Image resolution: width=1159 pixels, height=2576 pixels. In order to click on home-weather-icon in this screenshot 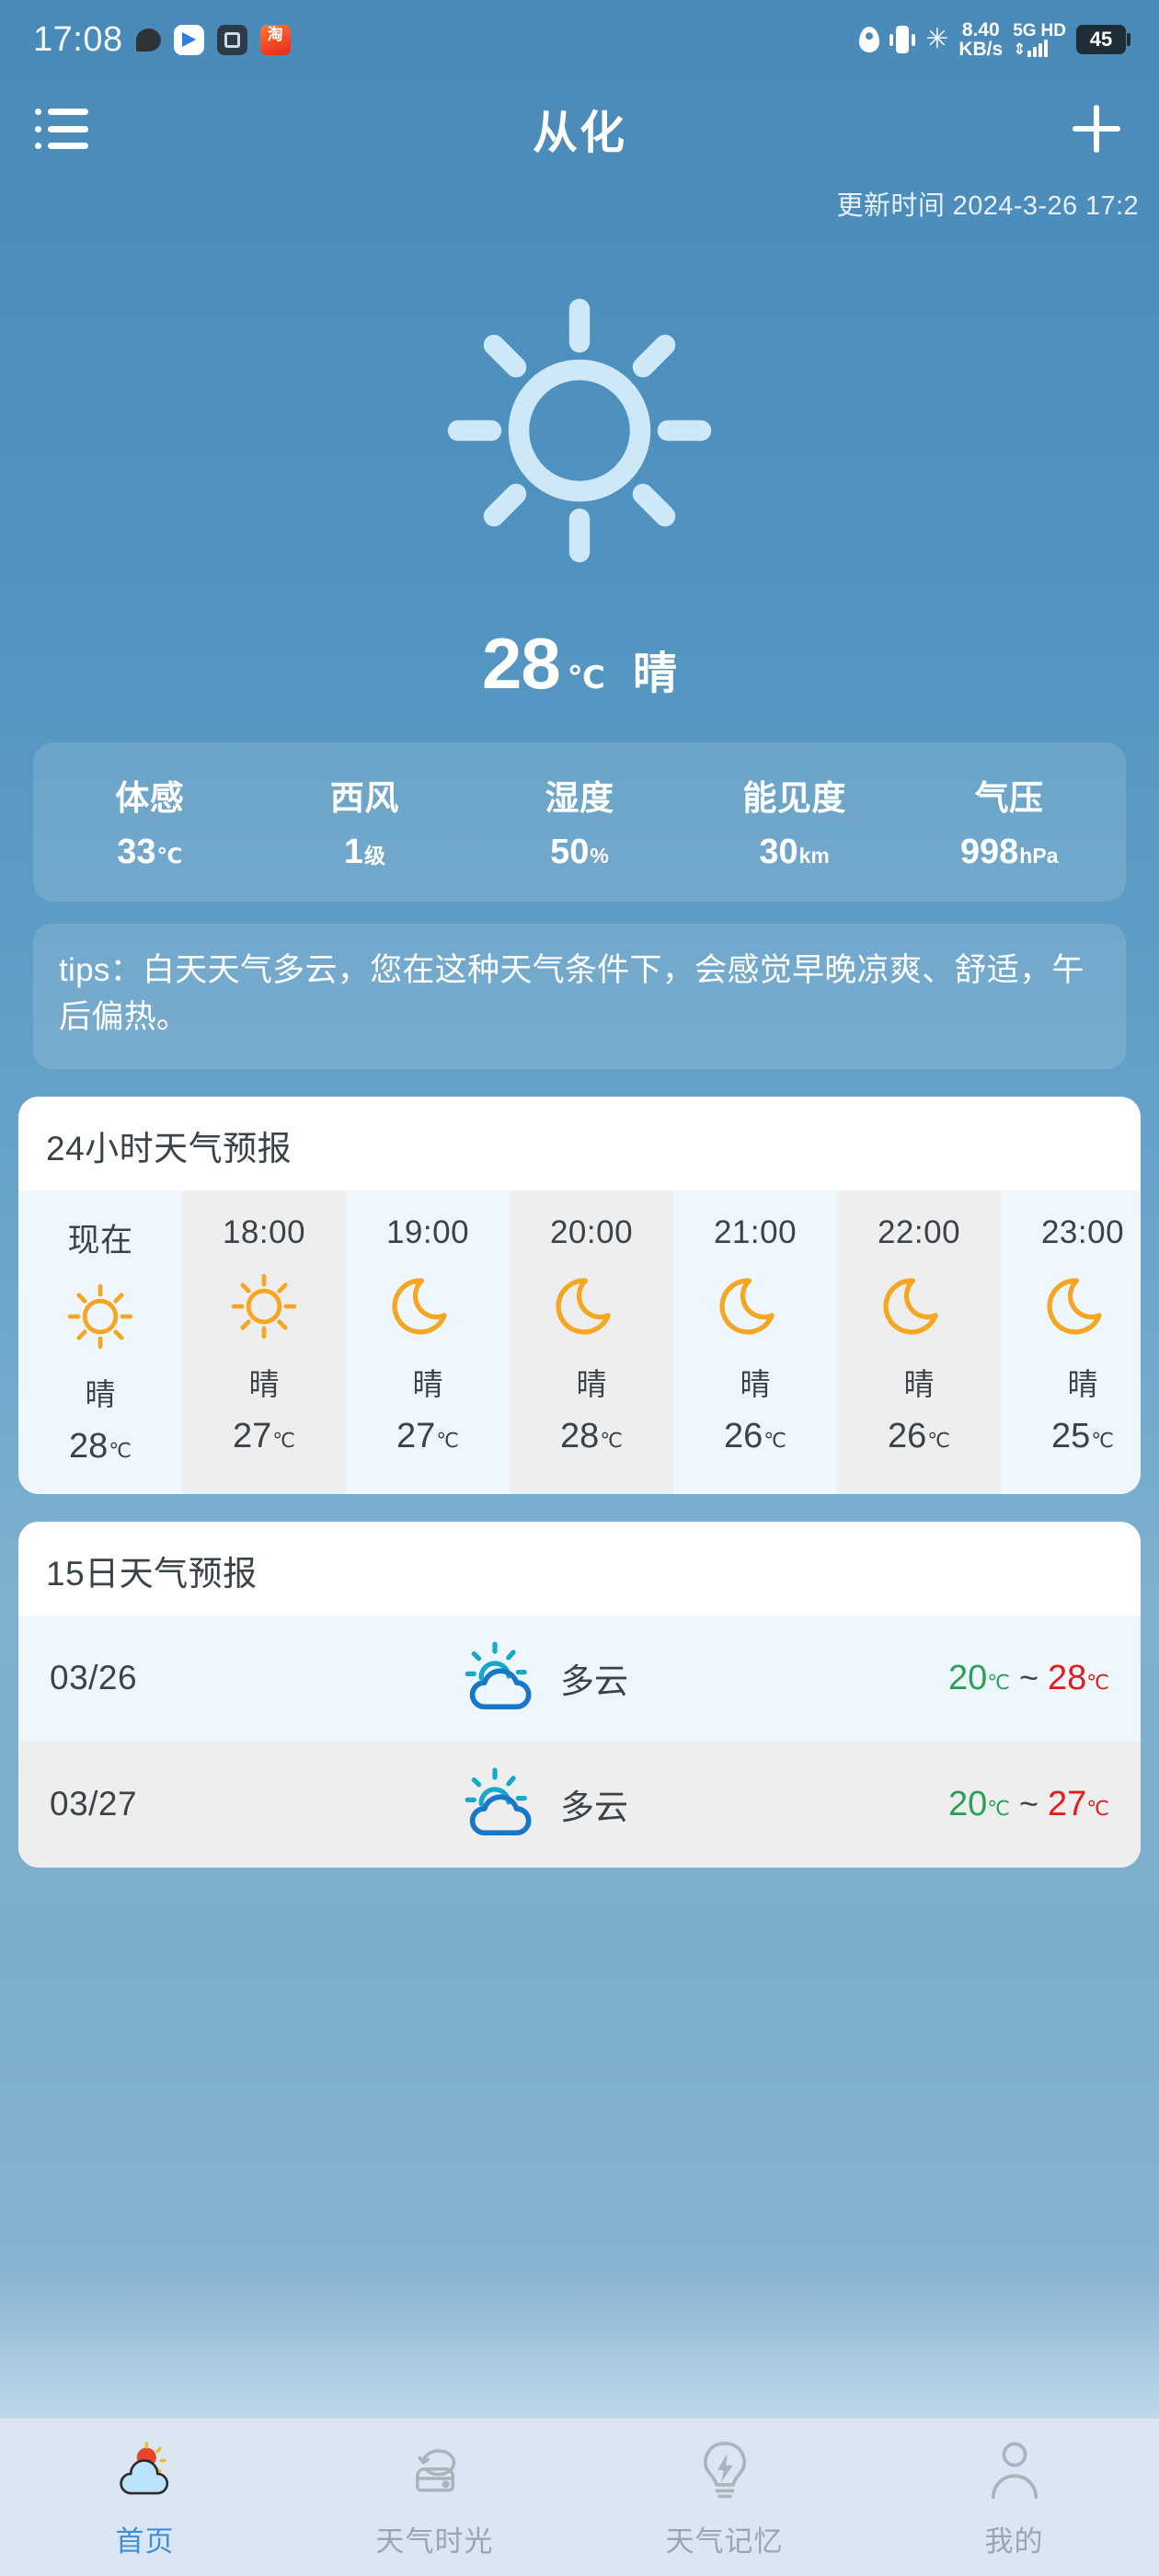, I will do `click(145, 2470)`.